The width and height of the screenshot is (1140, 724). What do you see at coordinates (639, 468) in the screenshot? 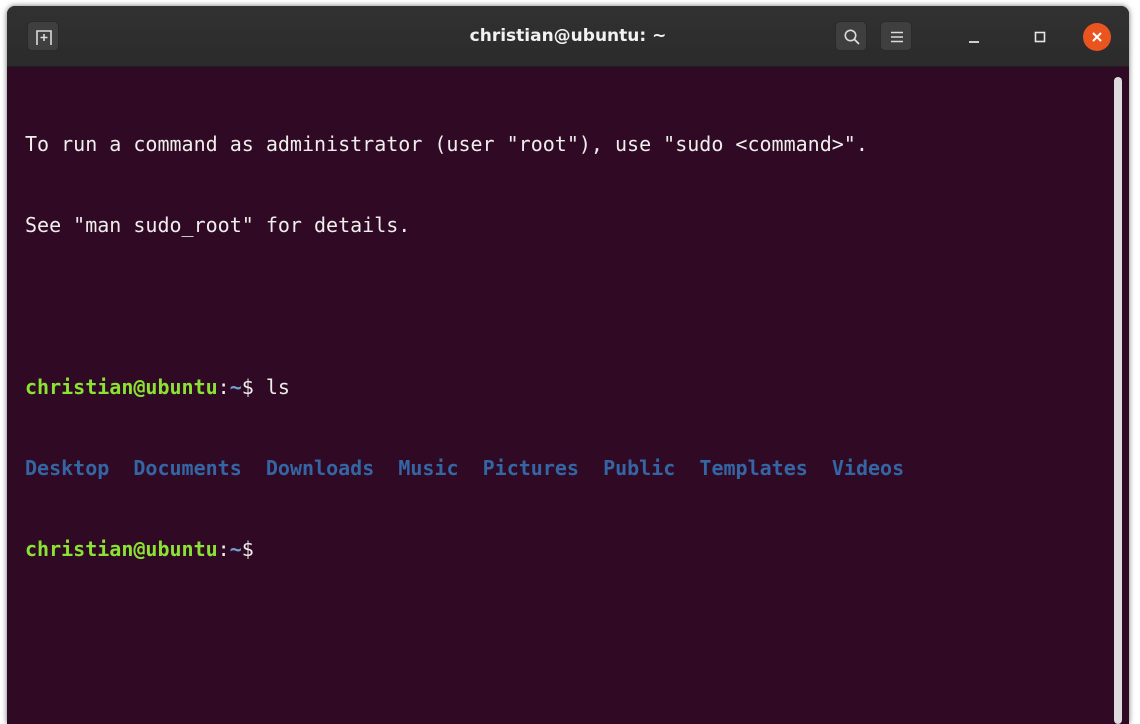
I see `dir-public: Public` at bounding box center [639, 468].